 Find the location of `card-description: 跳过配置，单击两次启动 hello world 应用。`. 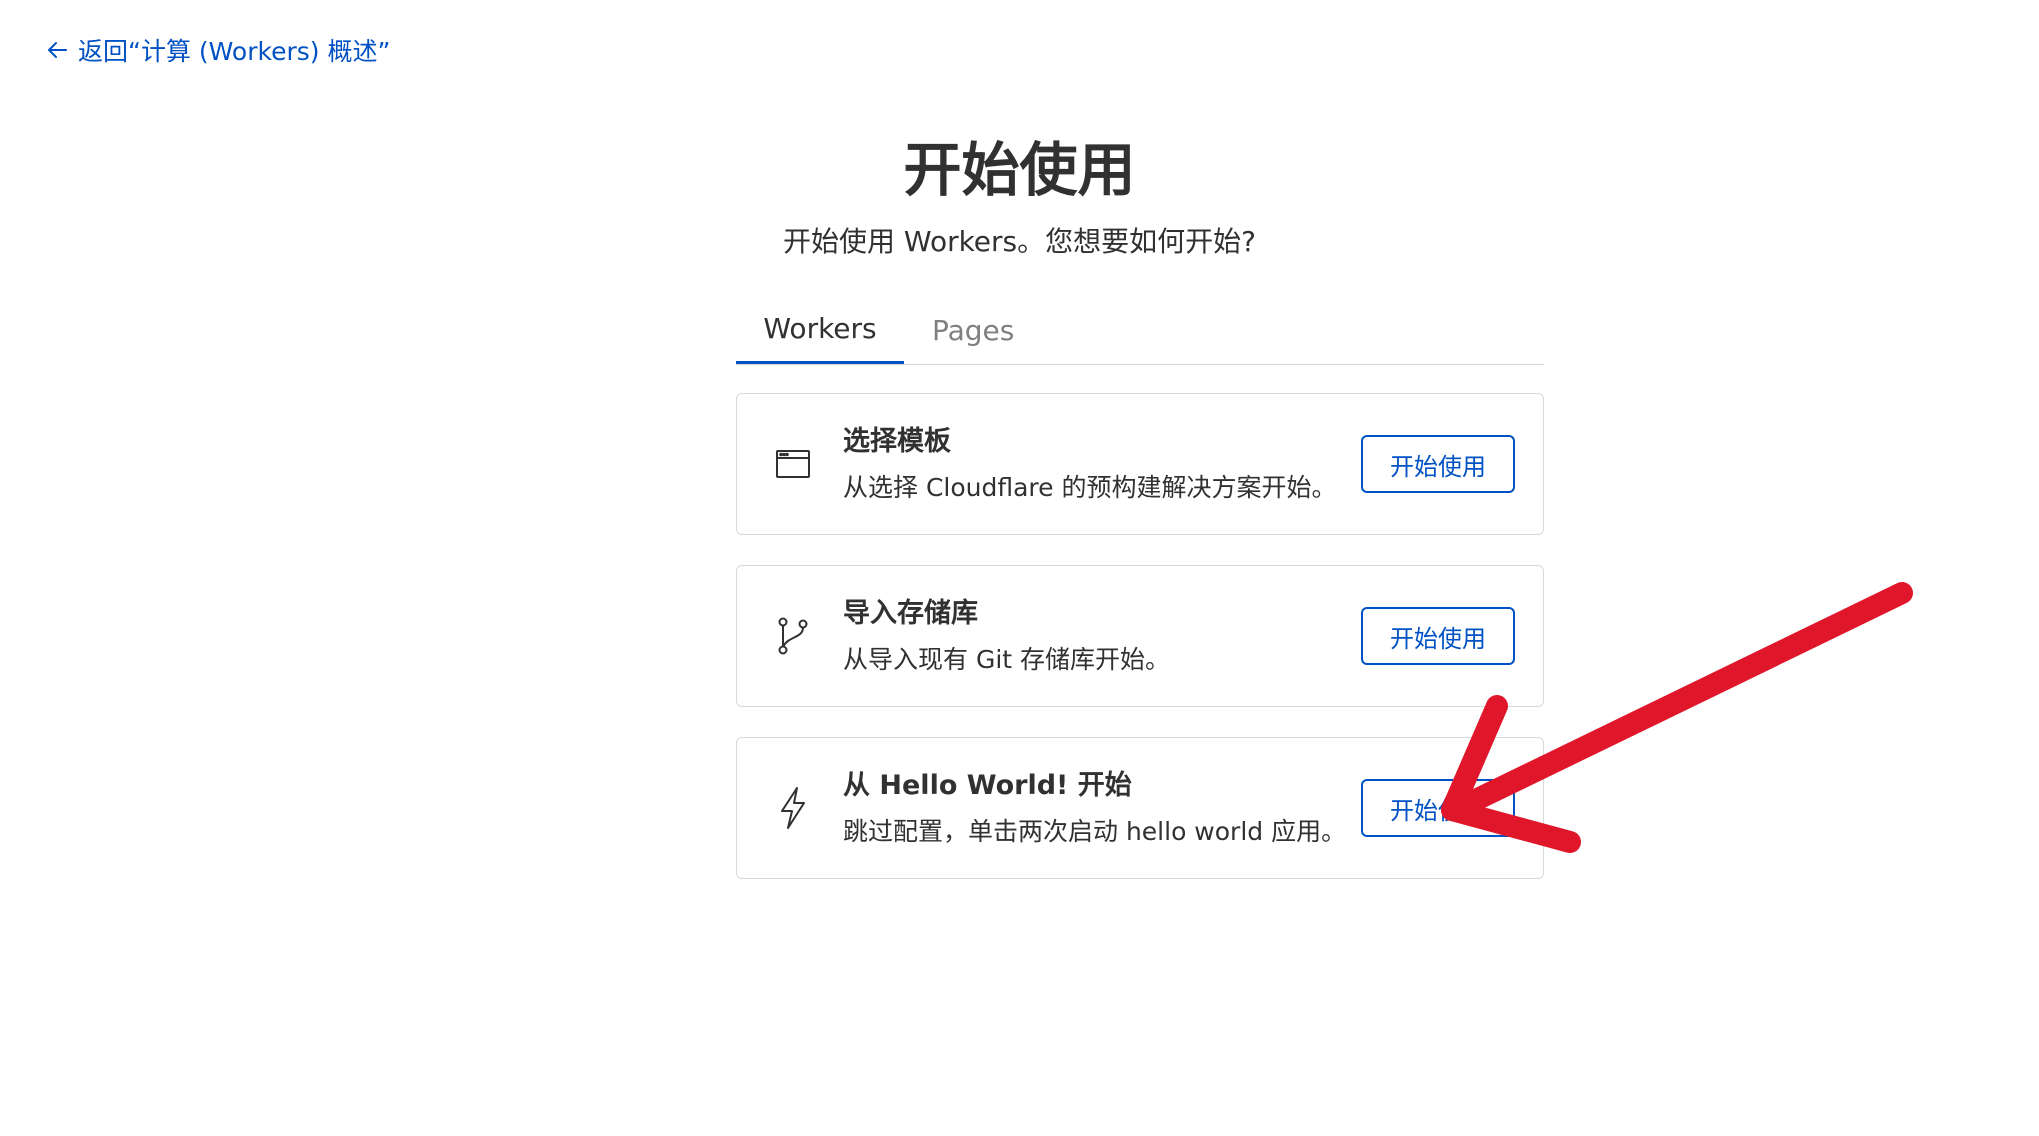

card-description: 跳过配置，单击两次启动 hello world 应用。 is located at coordinates (1095, 831).